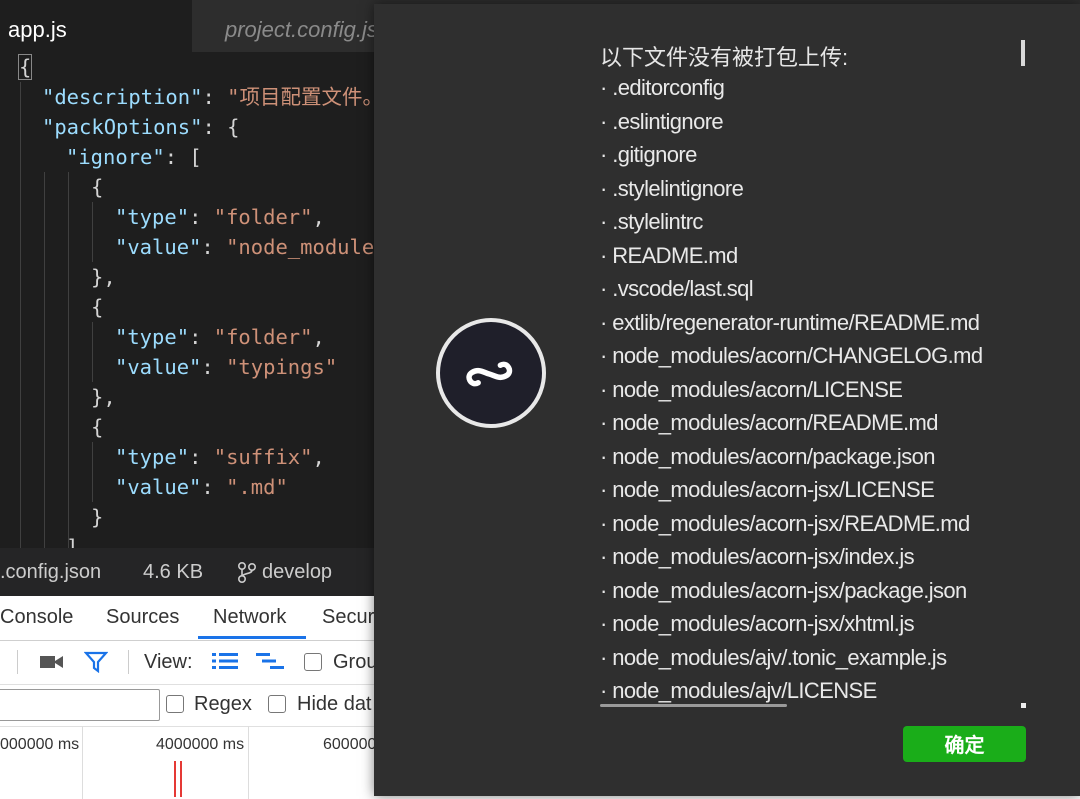  Describe the element at coordinates (757, 556) in the screenshot. I see `file-list-item: · node_modules/acorn-jsx/index.js` at that location.